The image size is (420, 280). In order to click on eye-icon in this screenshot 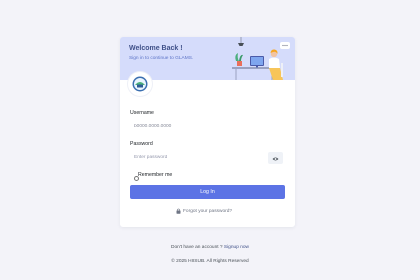, I will do `click(275, 159)`.